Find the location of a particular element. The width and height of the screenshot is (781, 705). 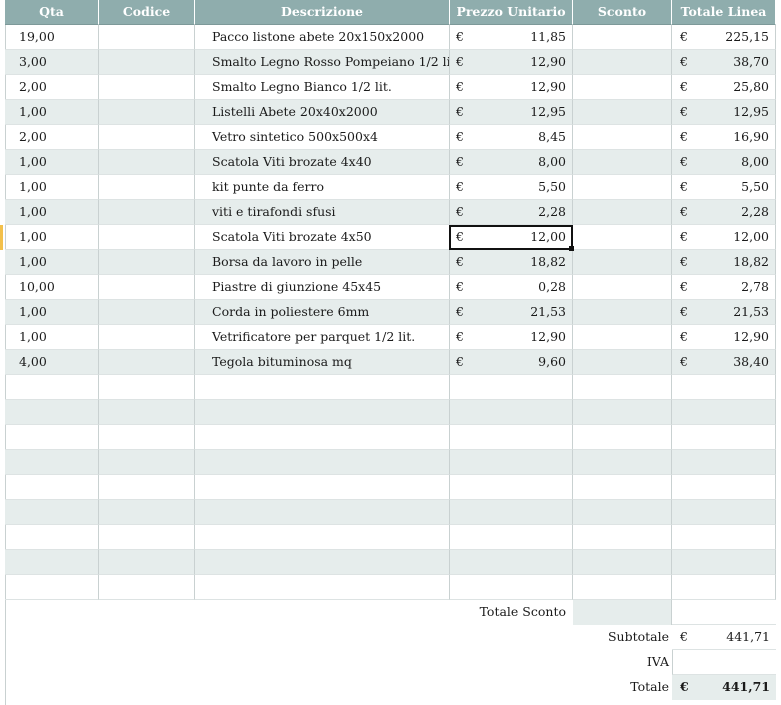

cell-totale-linea: €18,82 is located at coordinates (724, 262).